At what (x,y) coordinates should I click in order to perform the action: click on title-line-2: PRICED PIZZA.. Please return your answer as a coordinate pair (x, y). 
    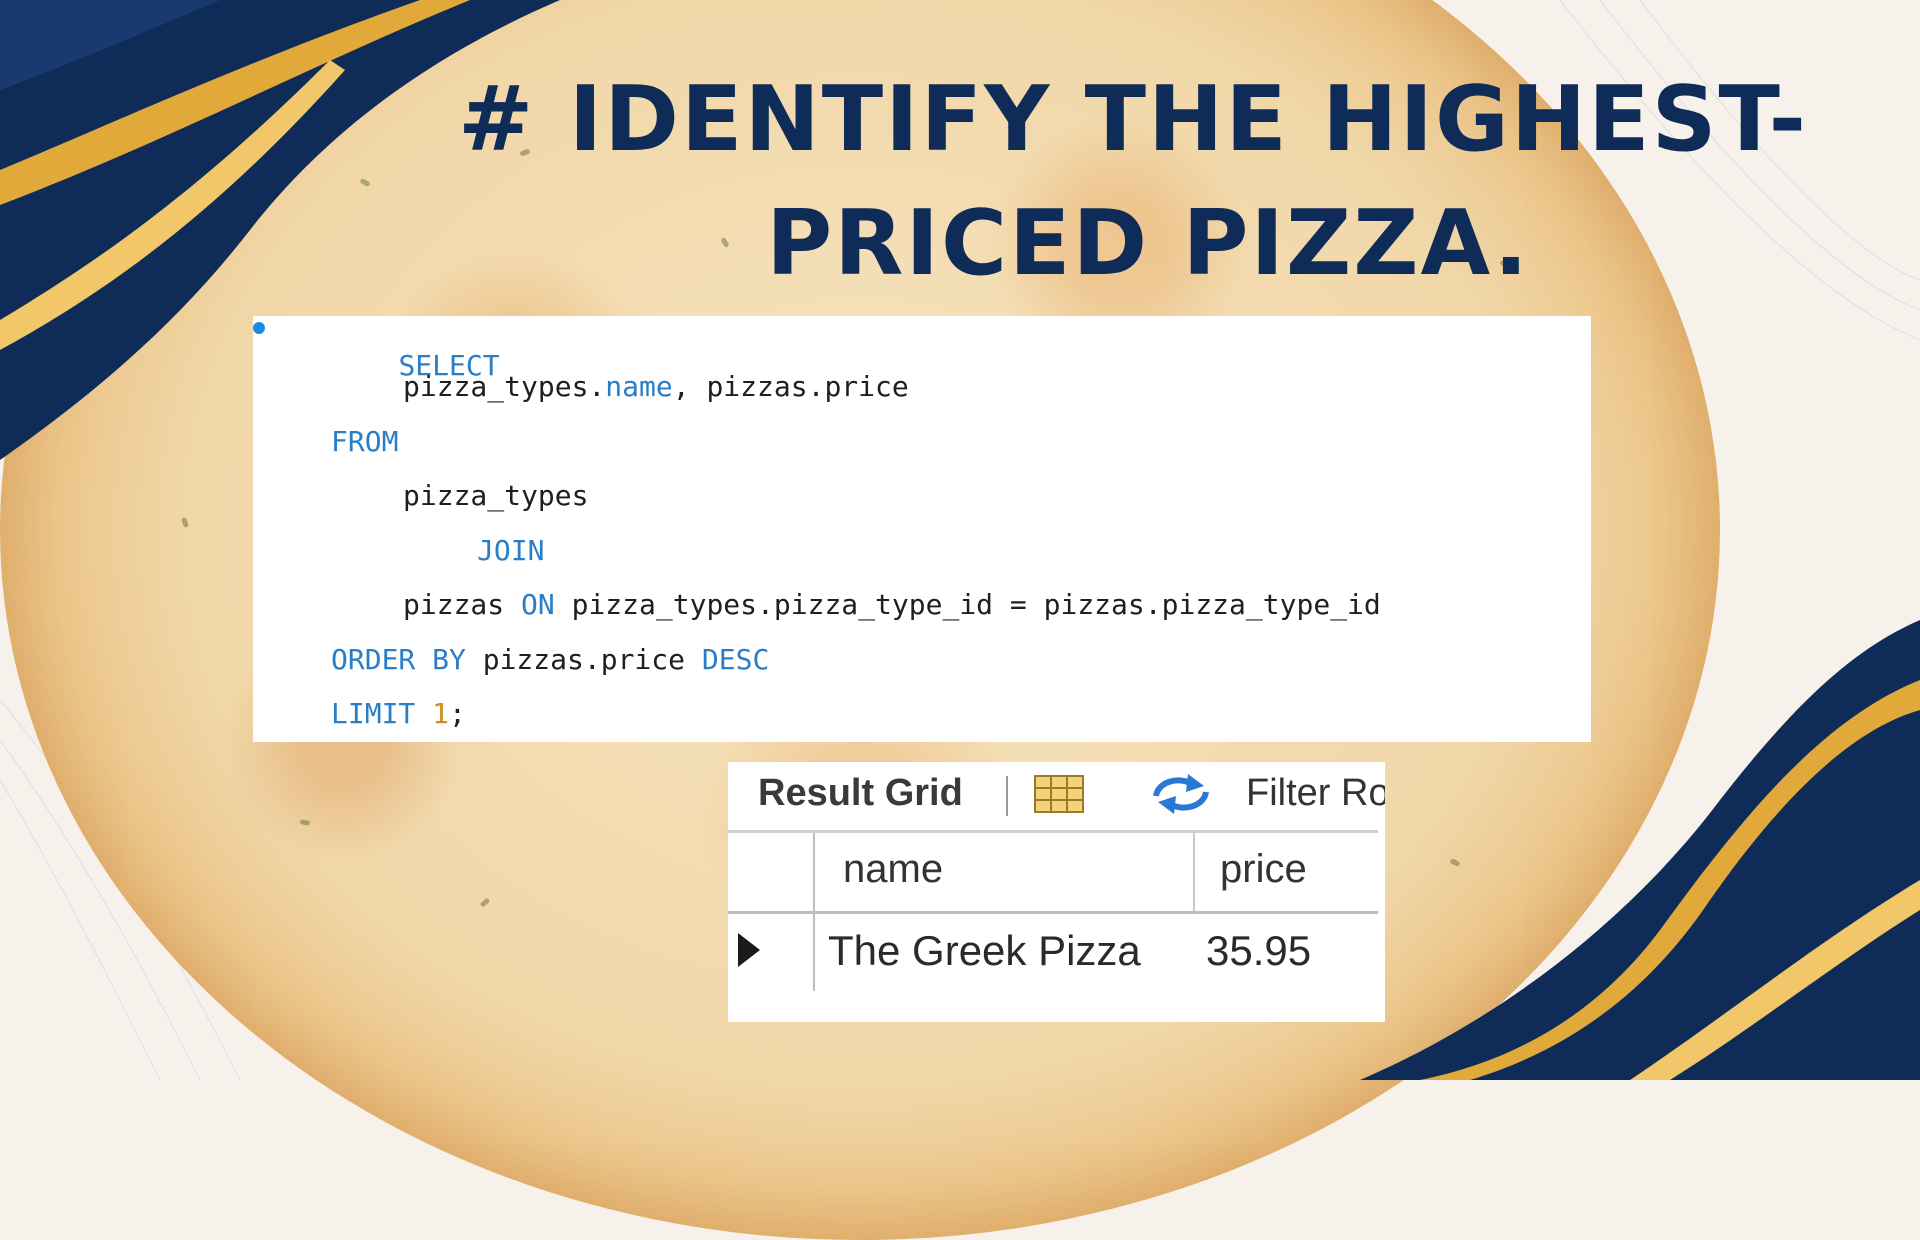
    Looking at the image, I should click on (1148, 243).